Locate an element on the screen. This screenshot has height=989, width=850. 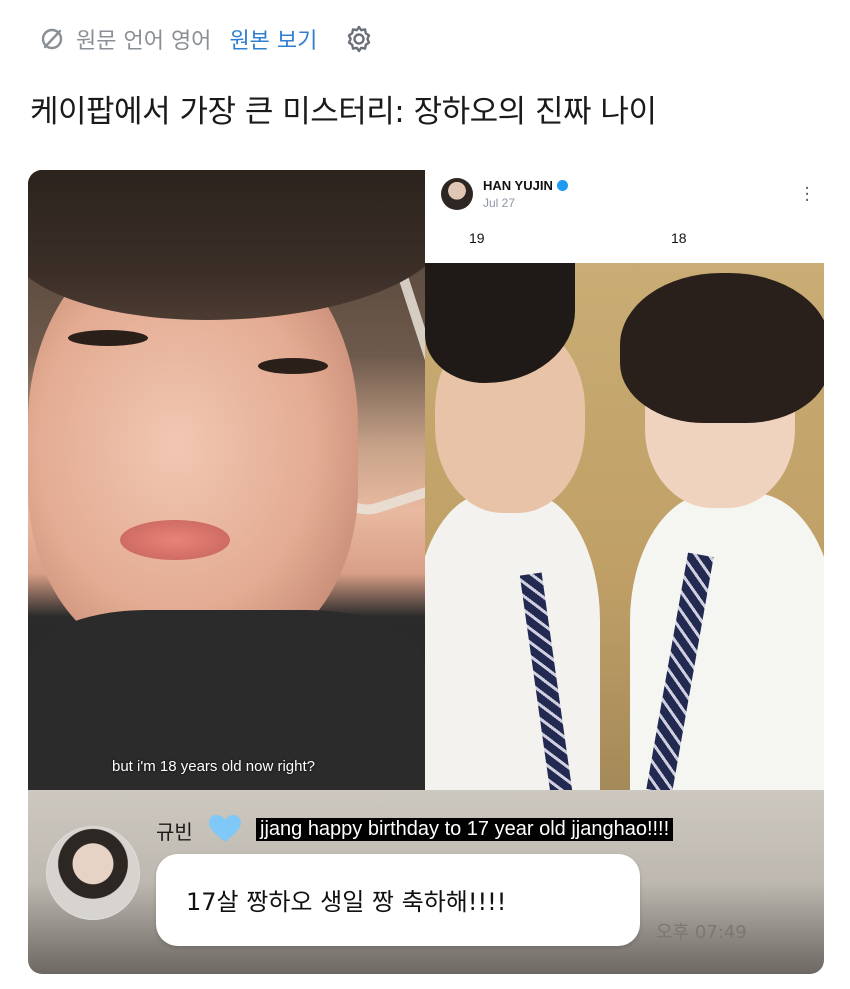
chat-bubble: 17살 짱하오 생일 짱 축하해!!!! is located at coordinates (398, 900).